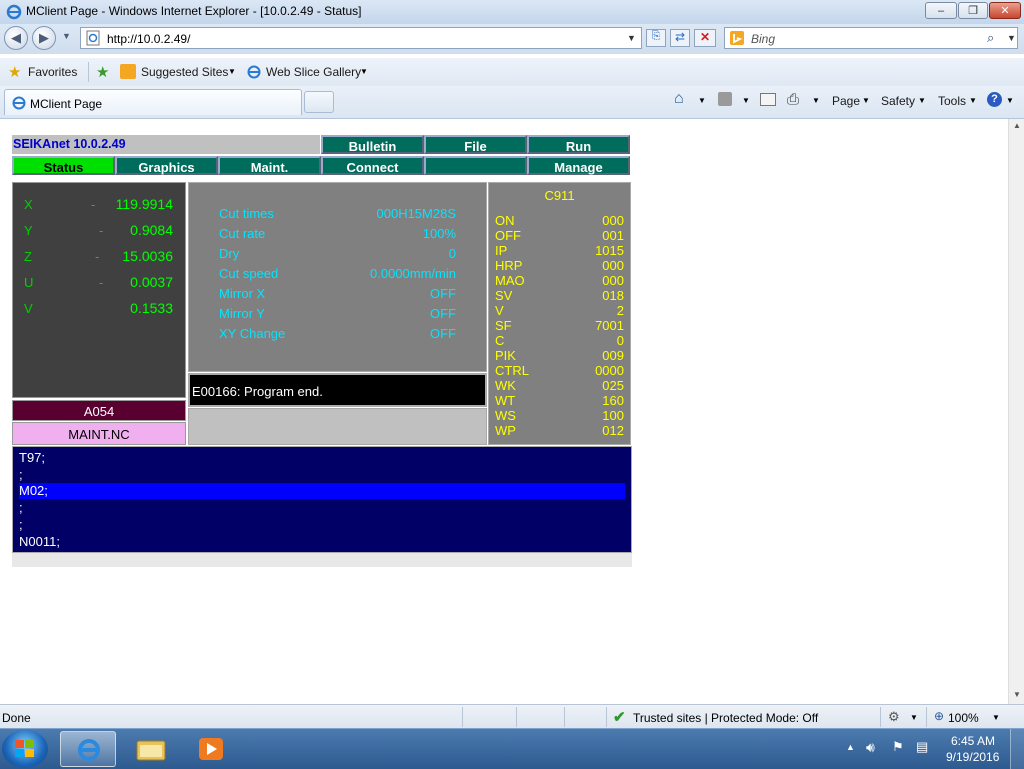 The height and width of the screenshot is (769, 1024). What do you see at coordinates (322, 491) in the screenshot?
I see `code-line-current: M02;` at bounding box center [322, 491].